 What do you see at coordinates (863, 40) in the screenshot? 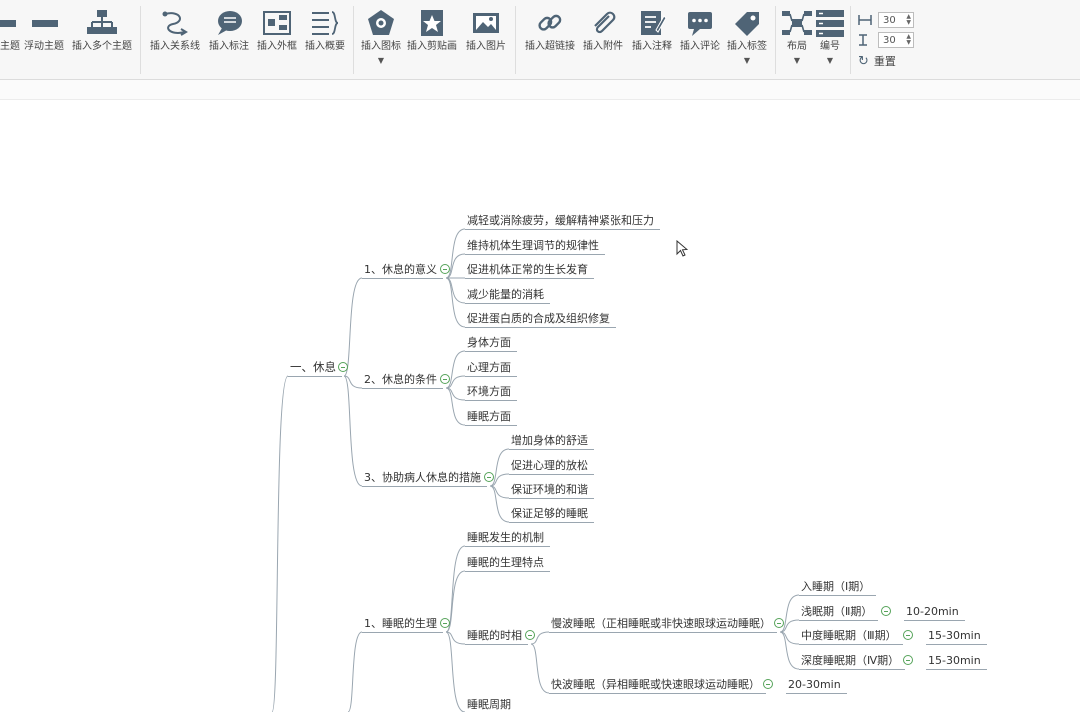
I see `vertical-spacing-icon` at bounding box center [863, 40].